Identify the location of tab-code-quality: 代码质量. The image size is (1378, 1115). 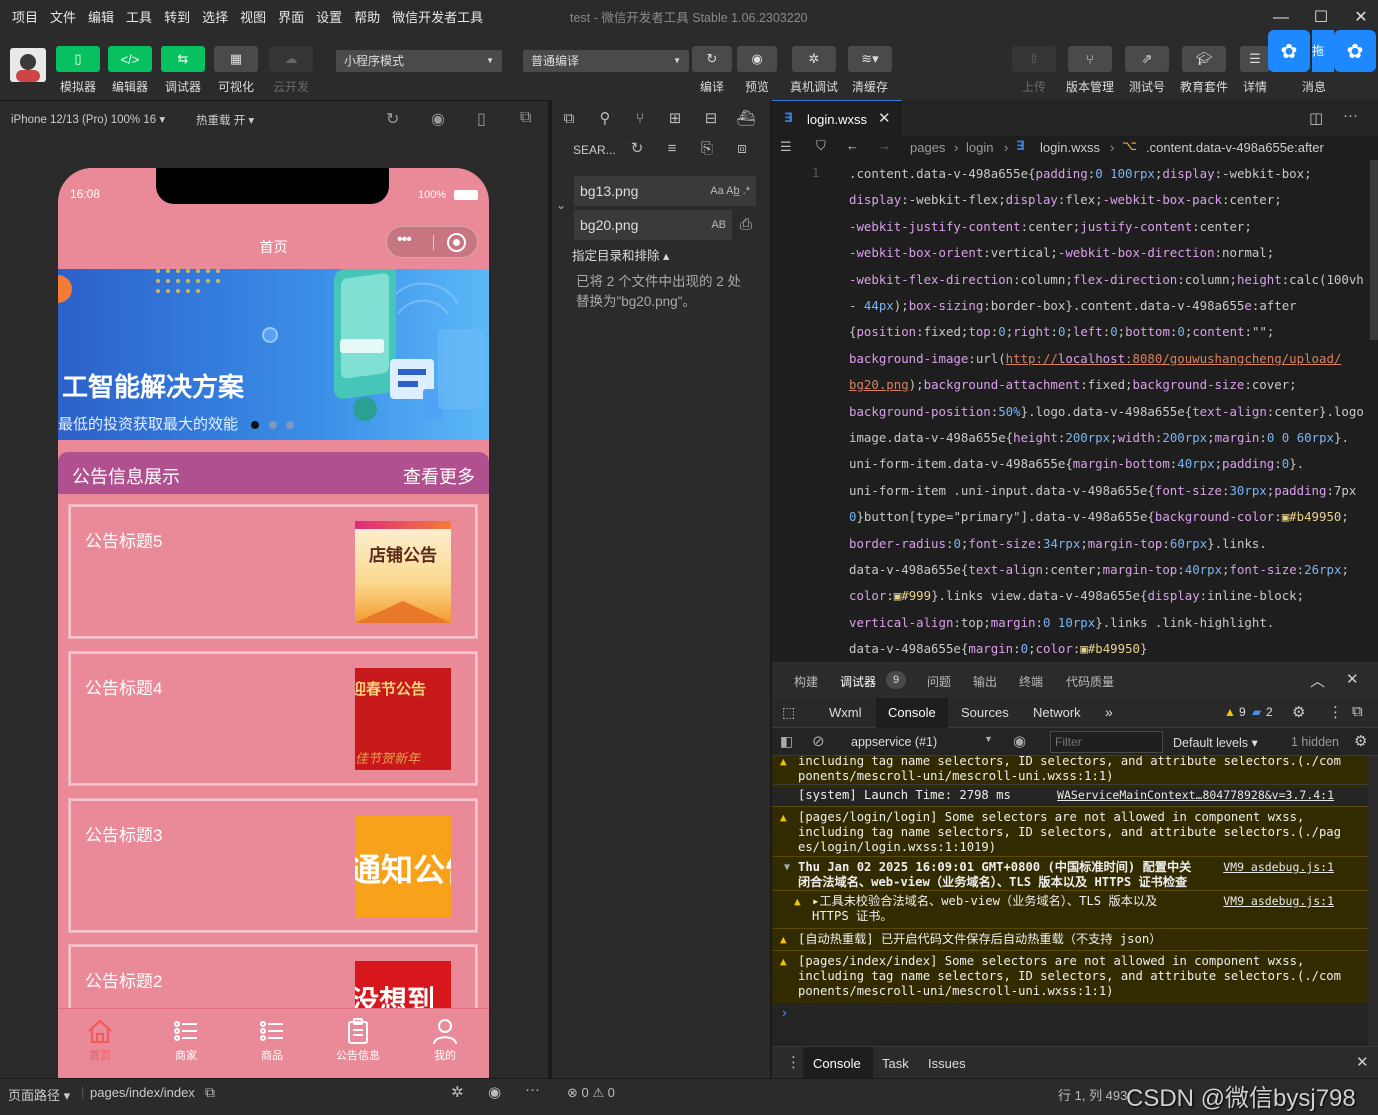
(1090, 681).